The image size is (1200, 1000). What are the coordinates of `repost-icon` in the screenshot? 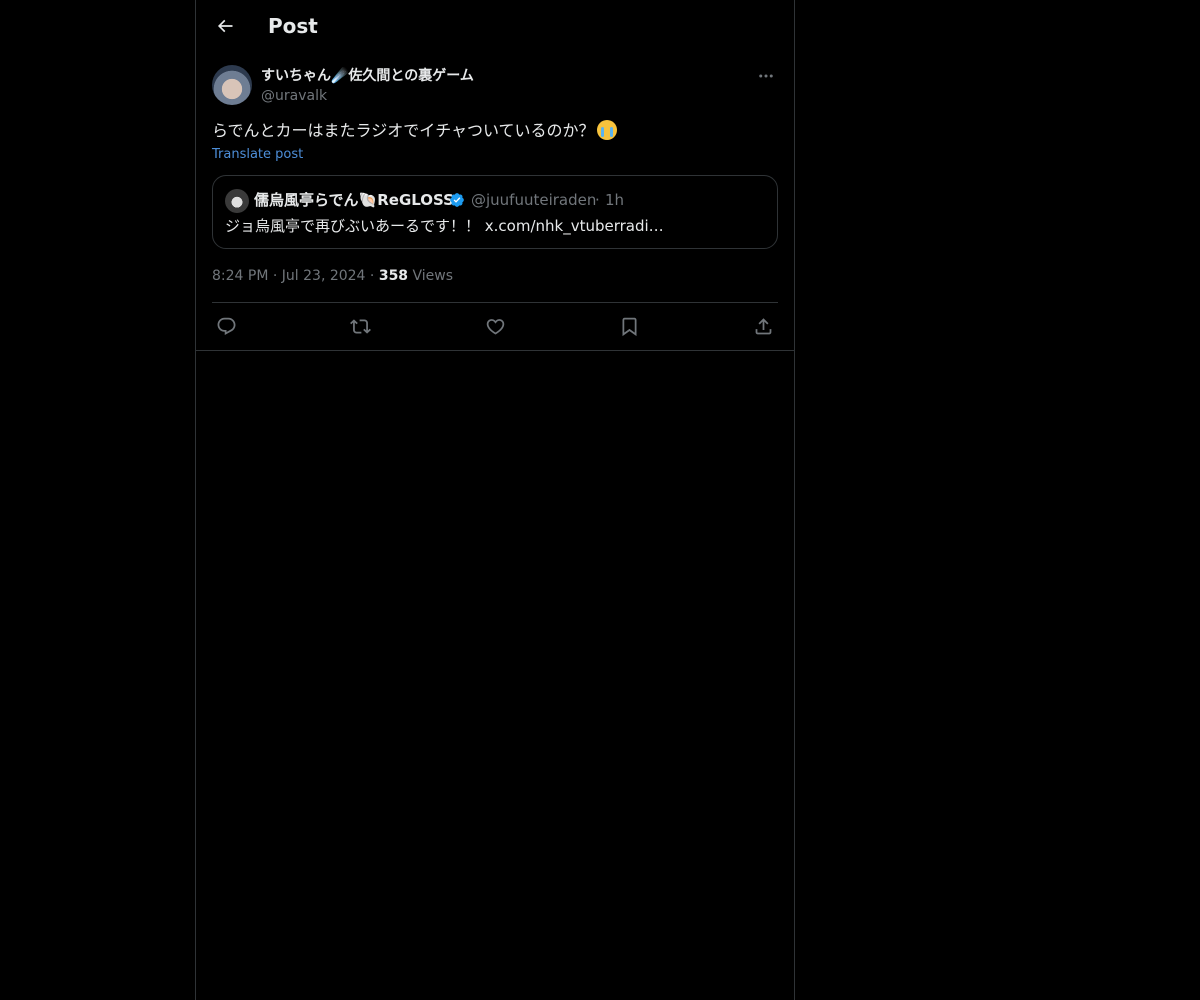 It's located at (360, 326).